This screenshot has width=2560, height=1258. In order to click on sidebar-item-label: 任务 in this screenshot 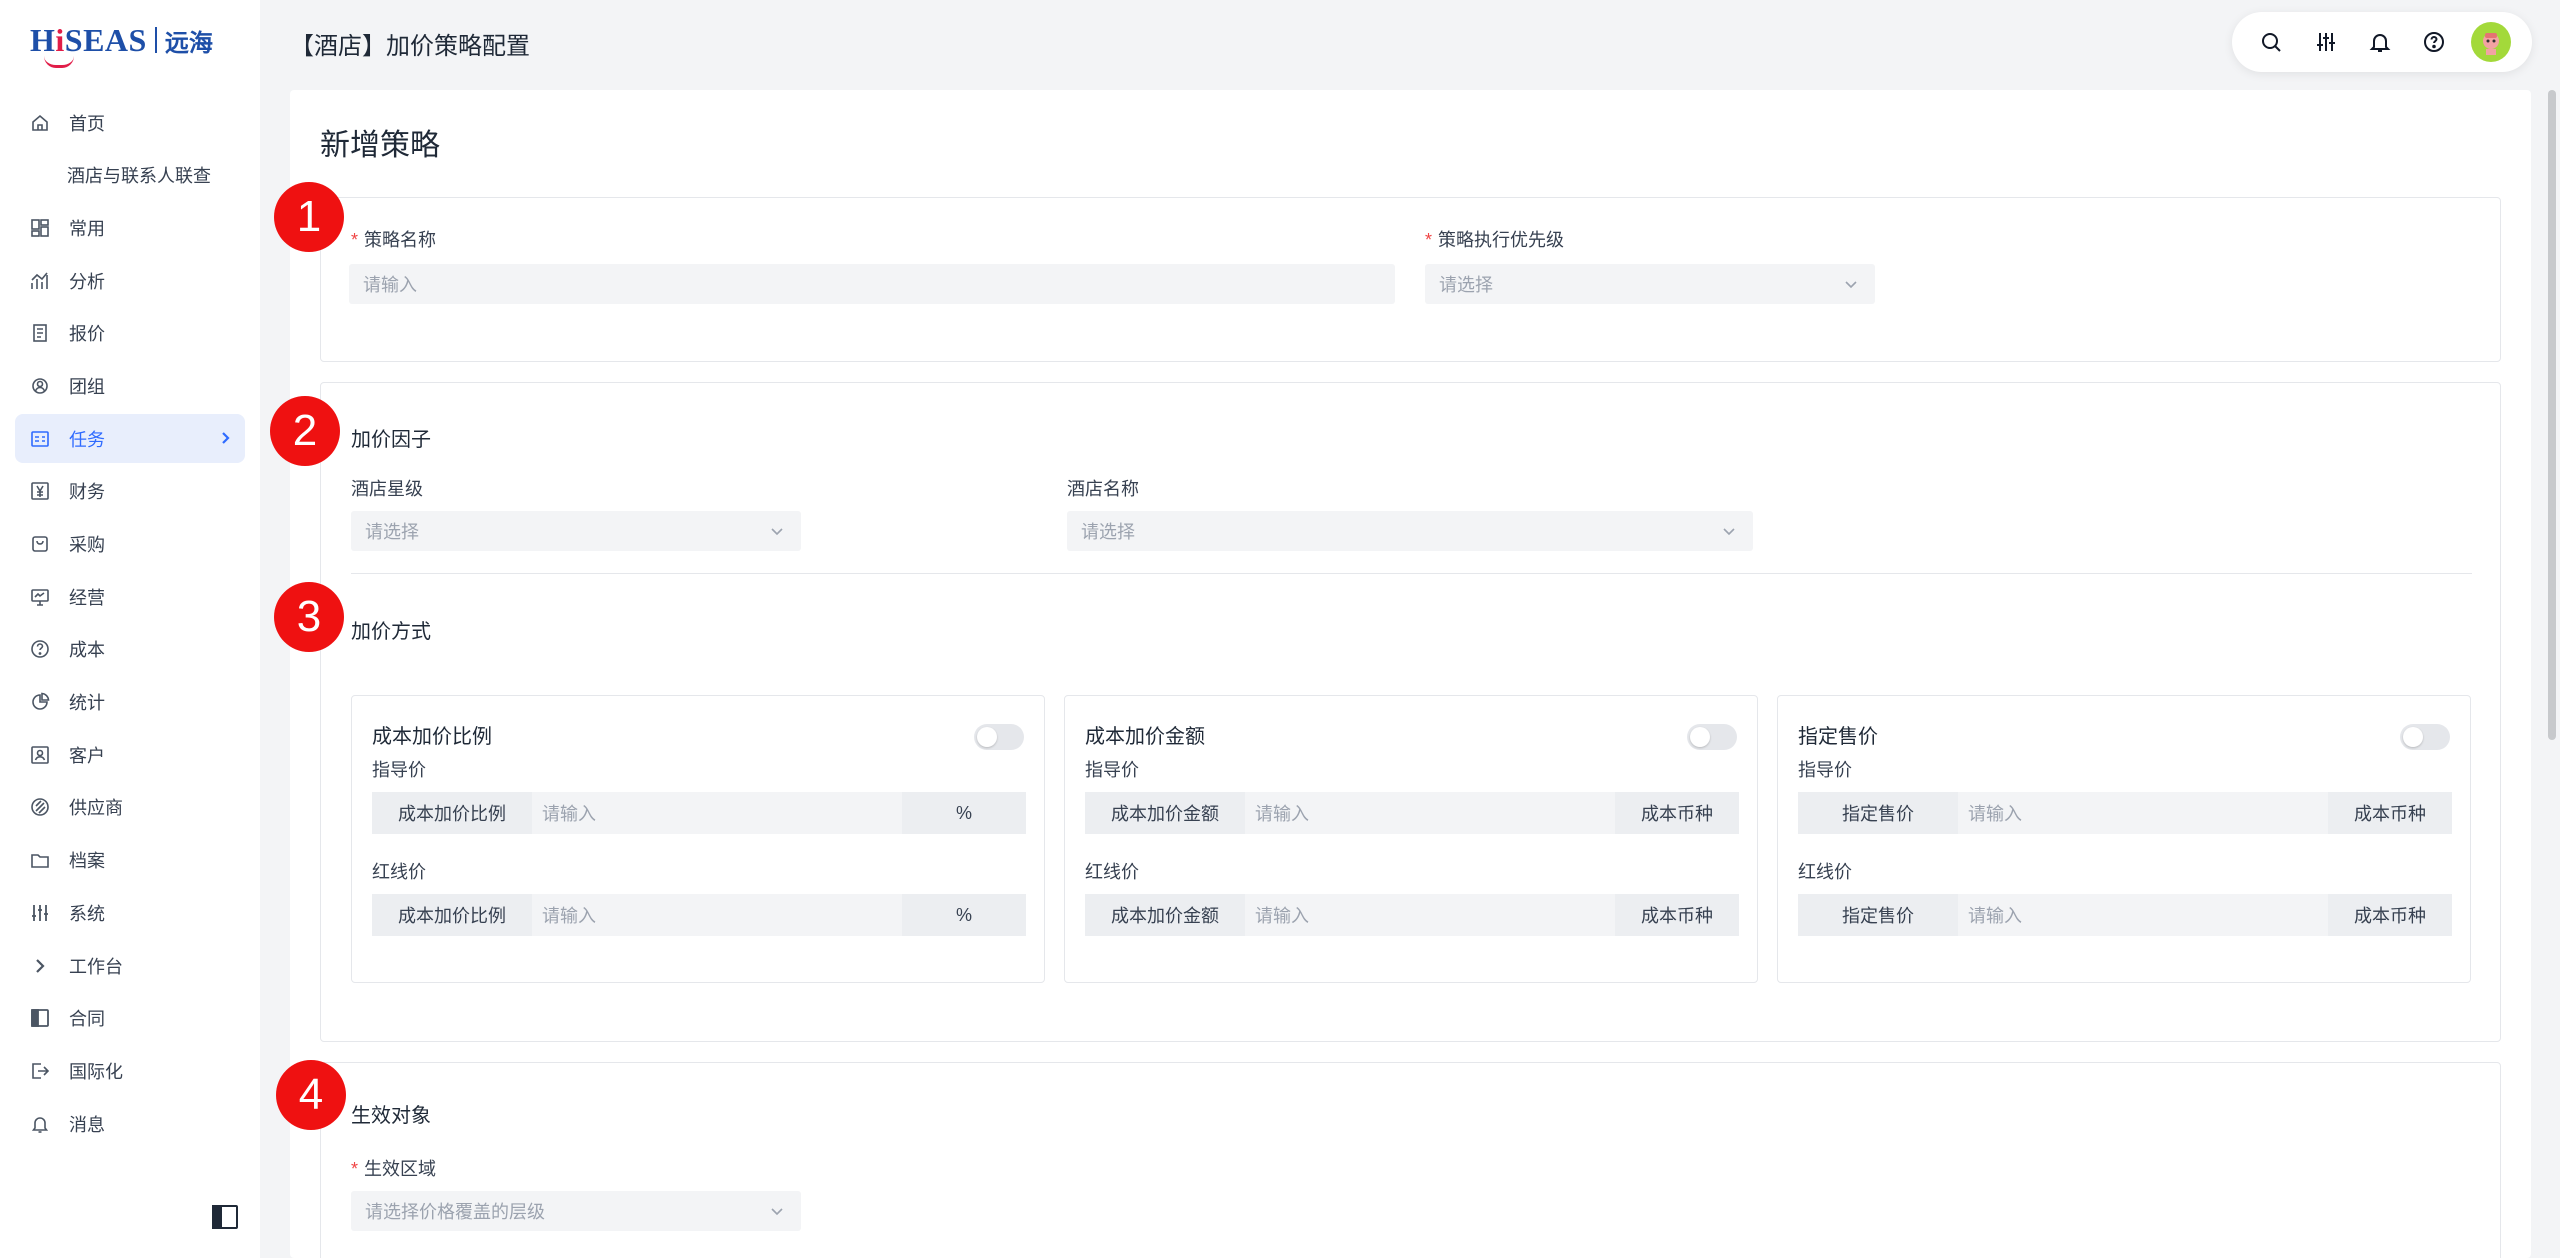, I will do `click(87, 439)`.